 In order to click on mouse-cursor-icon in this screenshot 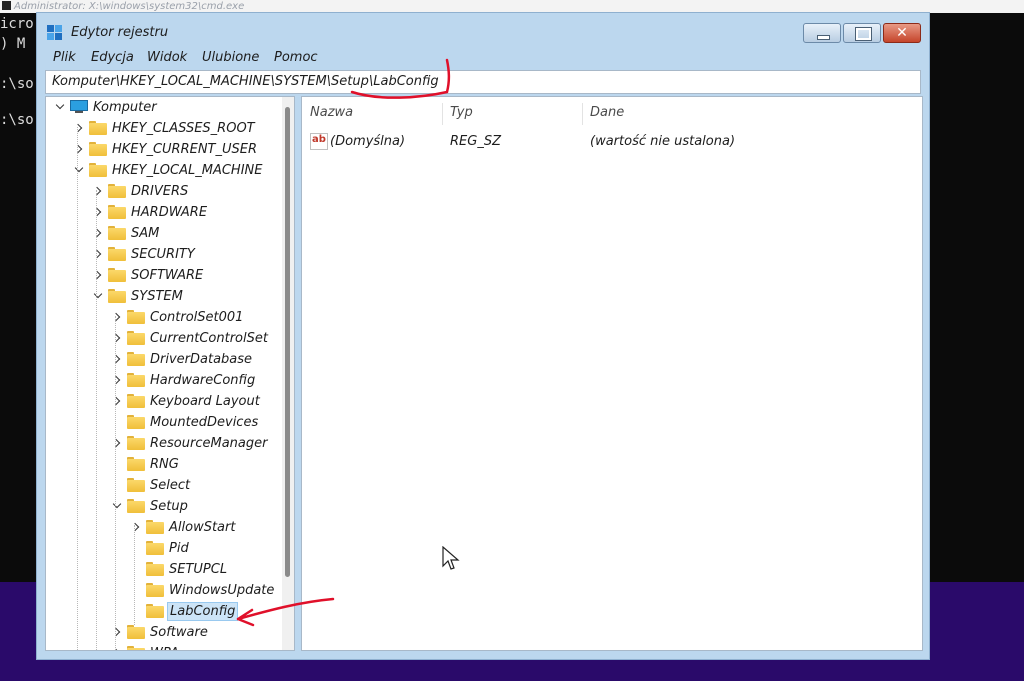, I will do `click(451, 558)`.